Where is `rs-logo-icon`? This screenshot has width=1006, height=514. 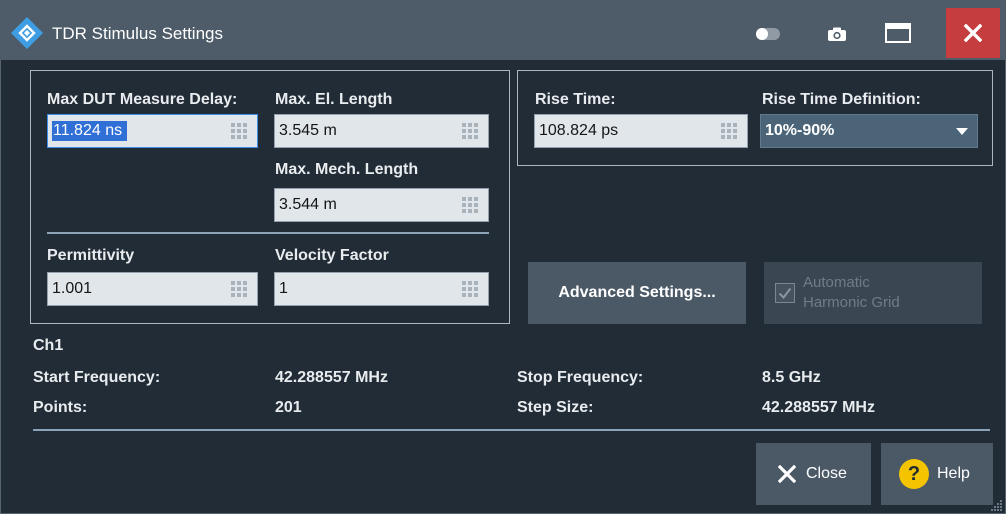
rs-logo-icon is located at coordinates (27, 33).